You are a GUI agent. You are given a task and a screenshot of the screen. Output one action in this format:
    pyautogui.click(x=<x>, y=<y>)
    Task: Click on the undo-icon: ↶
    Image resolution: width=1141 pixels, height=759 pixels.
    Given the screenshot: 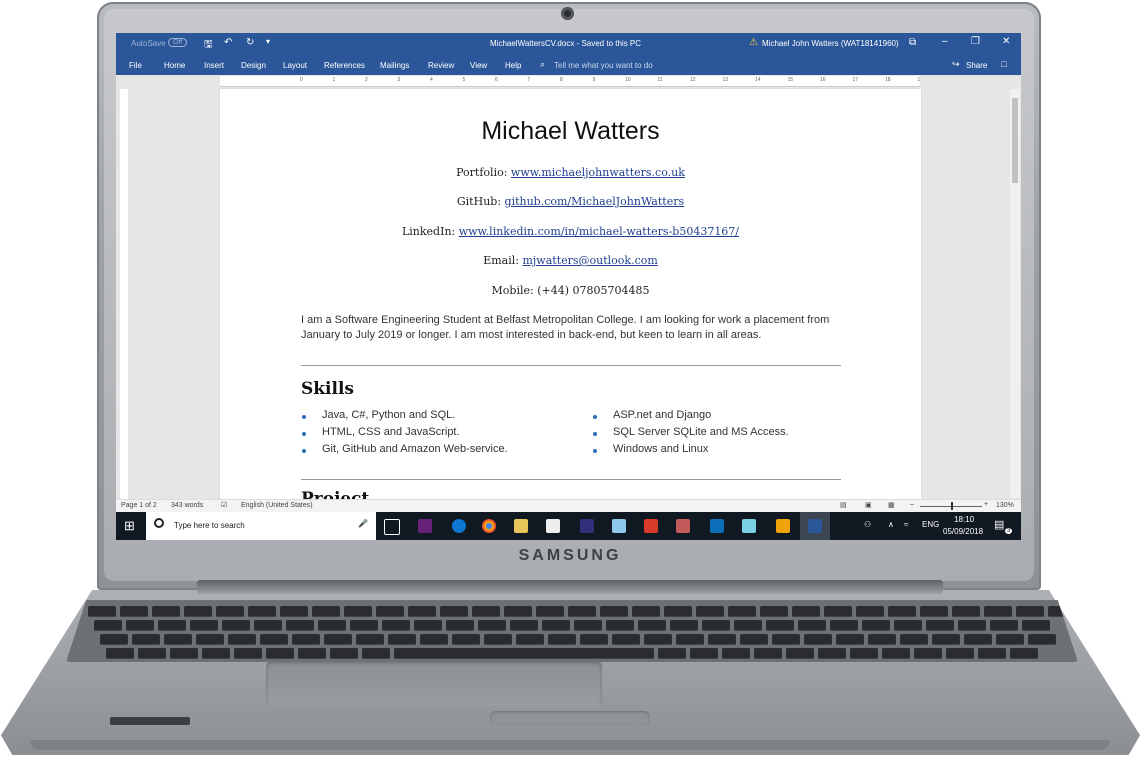 What is the action you would take?
    pyautogui.click(x=228, y=42)
    